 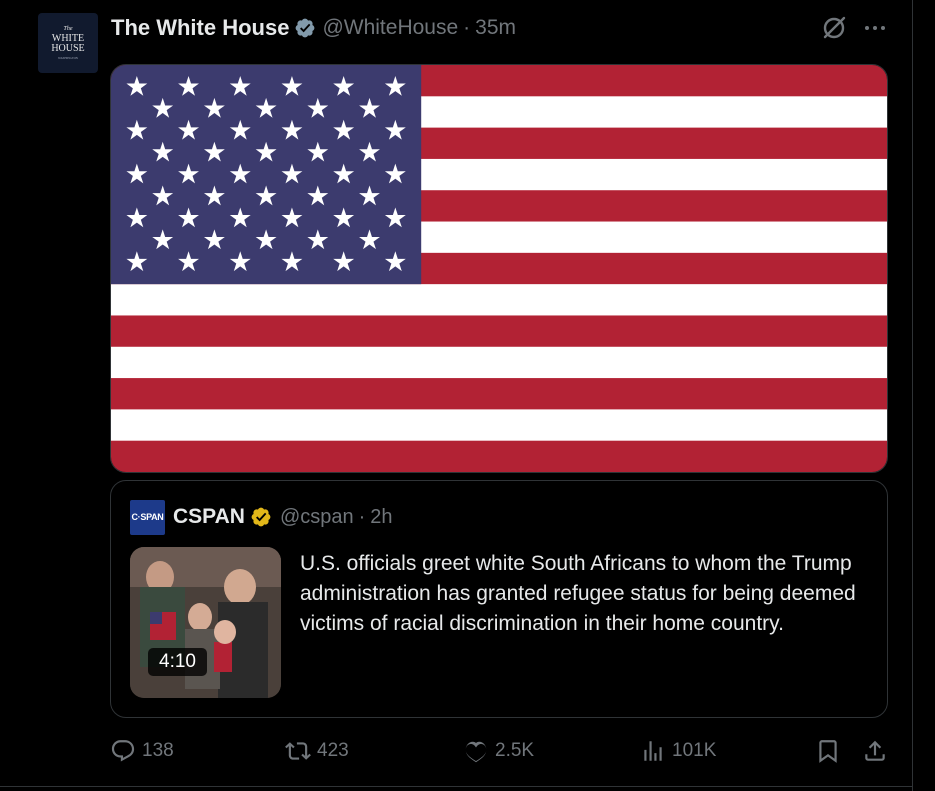 I want to click on verified-gray-icon, so click(x=305, y=28).